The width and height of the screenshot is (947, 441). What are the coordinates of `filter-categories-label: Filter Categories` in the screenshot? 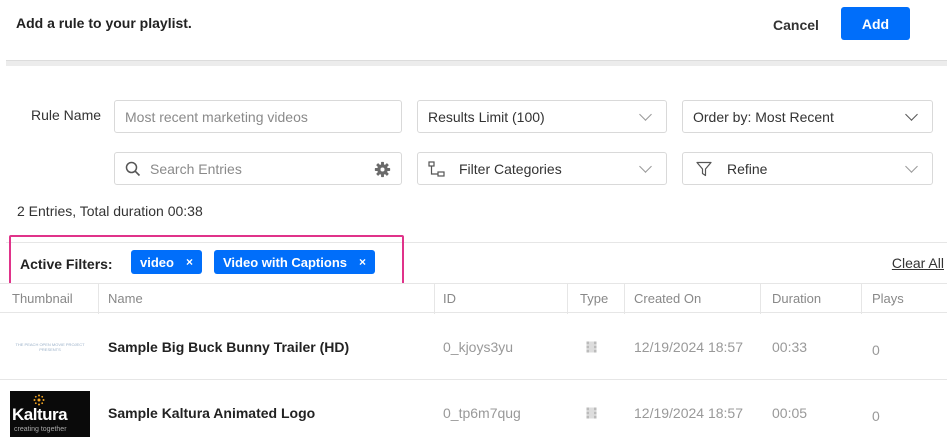 It's located at (510, 168).